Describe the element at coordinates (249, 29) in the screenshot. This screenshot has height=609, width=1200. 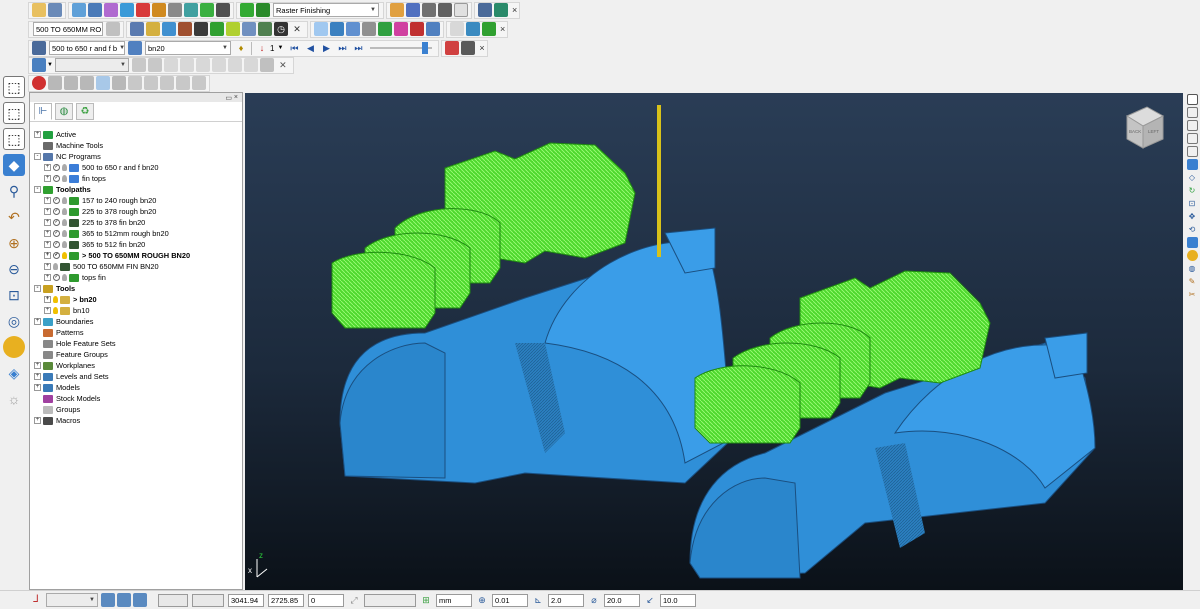
I see `toolpath-shading-icon` at that location.